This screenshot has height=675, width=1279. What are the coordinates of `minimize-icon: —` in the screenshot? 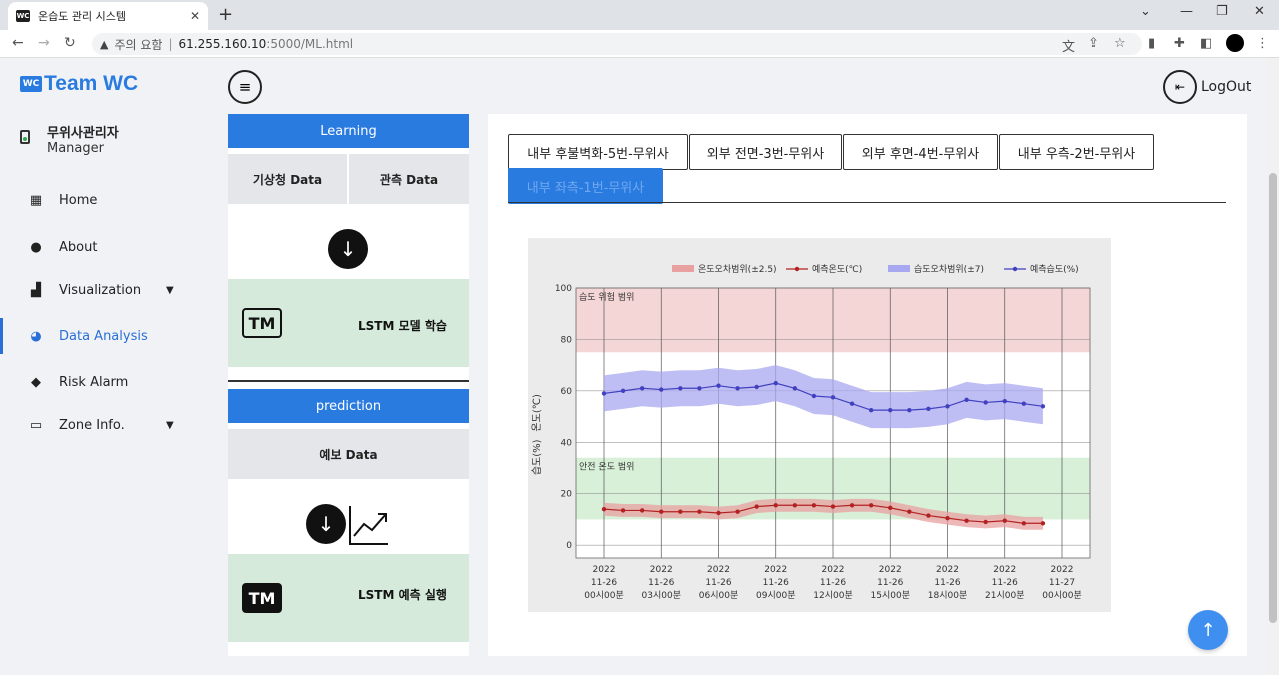 It's located at (1186, 11).